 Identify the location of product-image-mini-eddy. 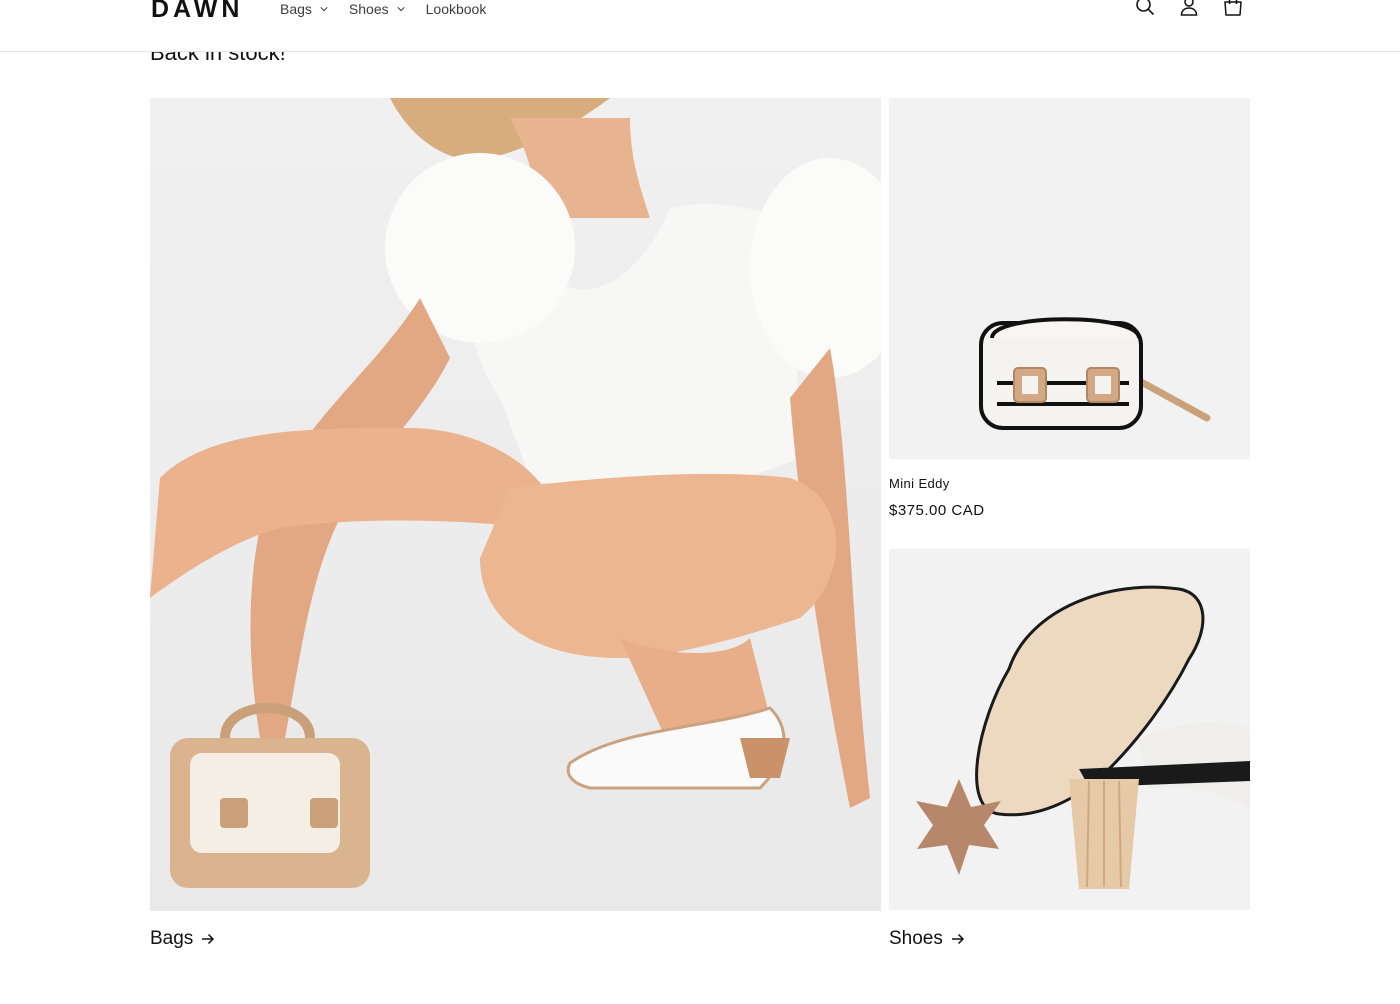
(1069, 278).